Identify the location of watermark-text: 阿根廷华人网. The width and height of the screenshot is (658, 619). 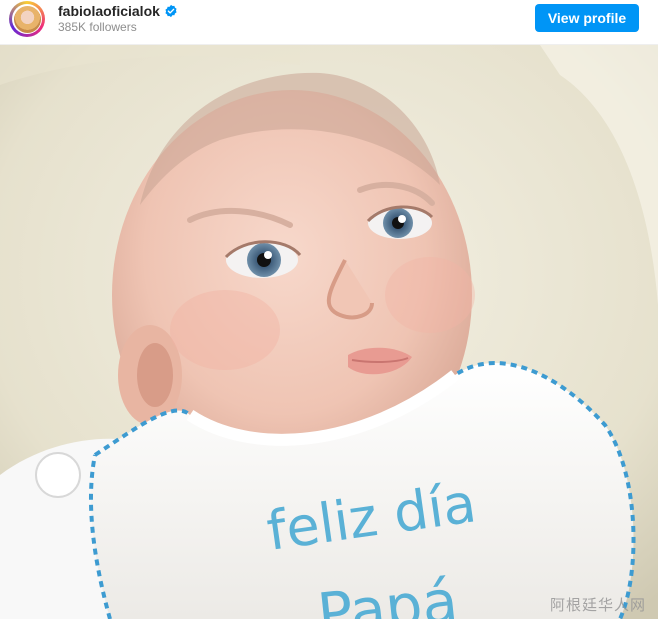
(597, 605).